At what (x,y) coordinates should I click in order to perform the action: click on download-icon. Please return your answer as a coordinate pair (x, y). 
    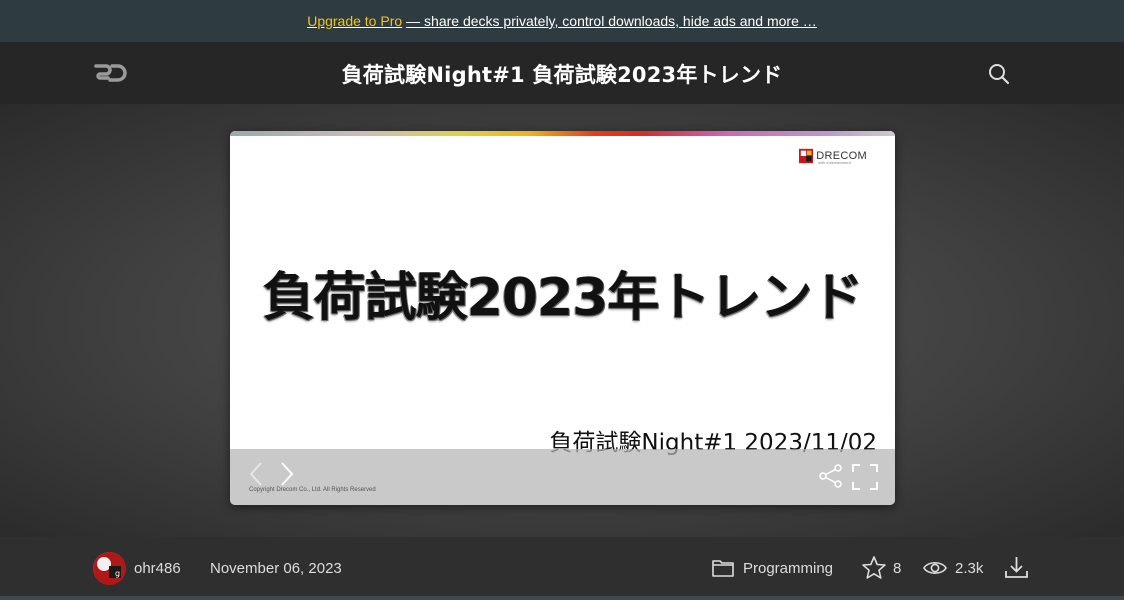
    Looking at the image, I should click on (1016, 567).